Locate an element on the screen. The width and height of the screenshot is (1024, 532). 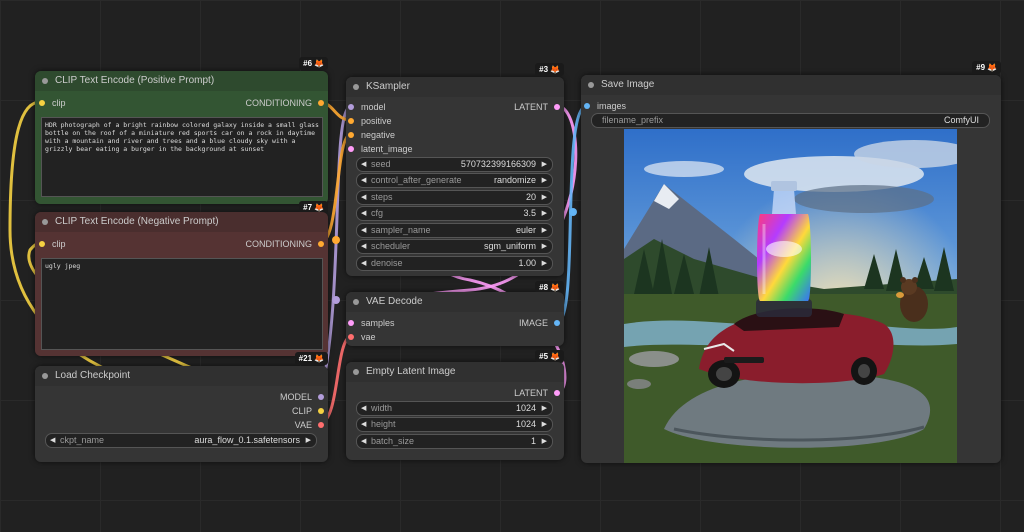
output-slot-clip: CLIP is located at coordinates (308, 411).